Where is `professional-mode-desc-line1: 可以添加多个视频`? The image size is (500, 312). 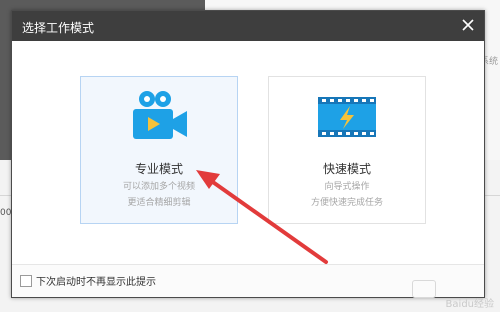
professional-mode-desc-line1: 可以添加多个视频 is located at coordinates (158, 187).